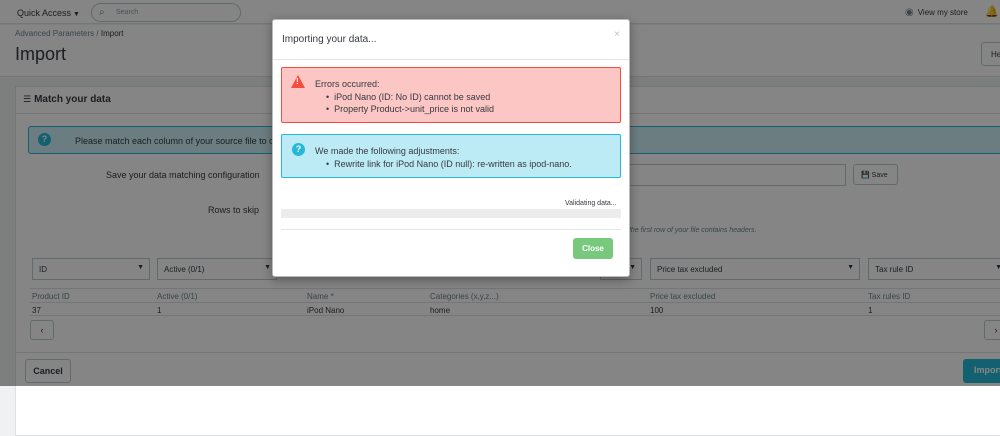 The width and height of the screenshot is (1000, 436). What do you see at coordinates (298, 149) in the screenshot?
I see `question-icon: ?` at bounding box center [298, 149].